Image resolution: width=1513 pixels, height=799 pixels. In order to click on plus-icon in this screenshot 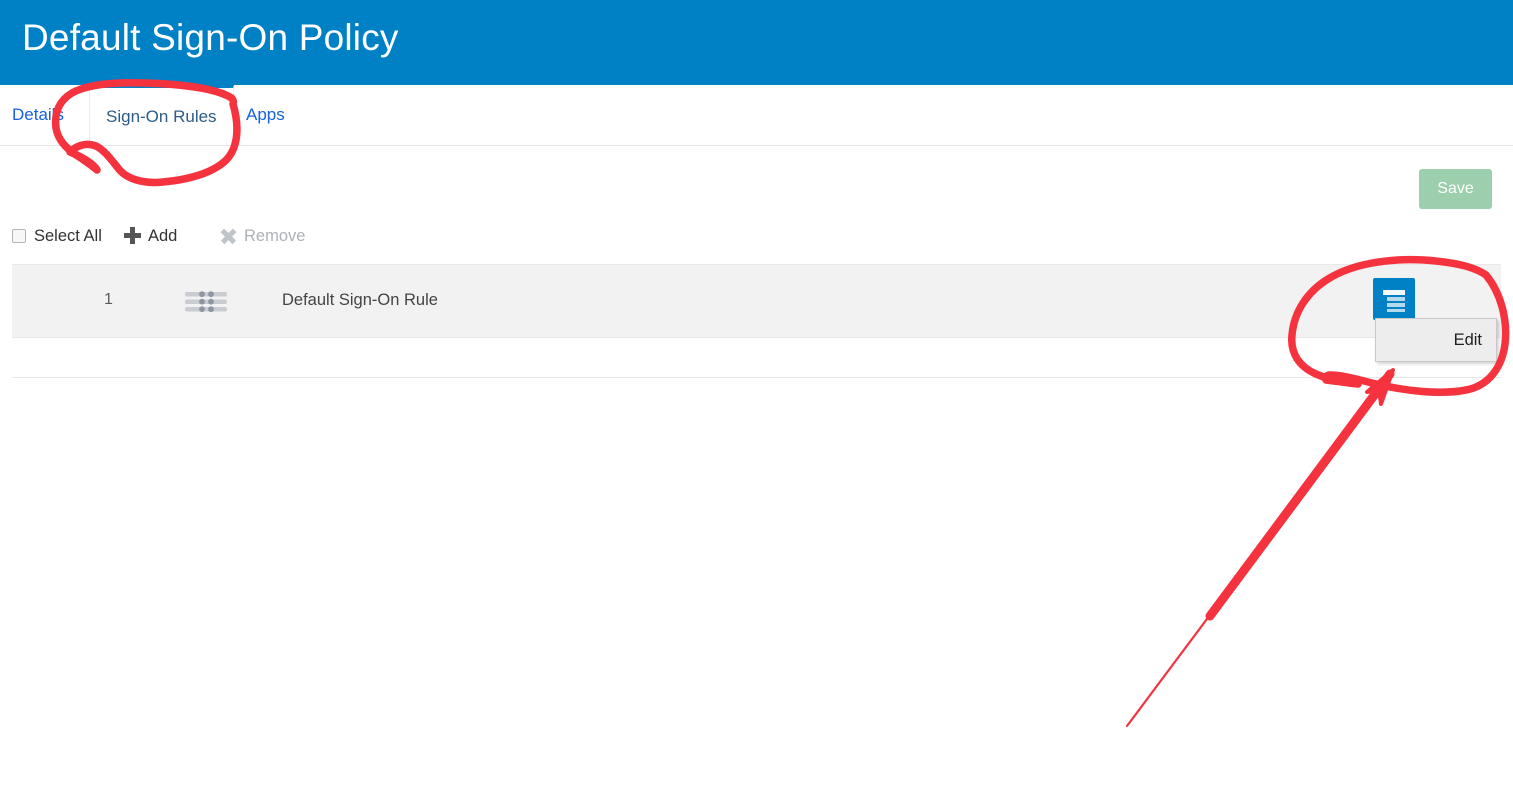, I will do `click(132, 235)`.